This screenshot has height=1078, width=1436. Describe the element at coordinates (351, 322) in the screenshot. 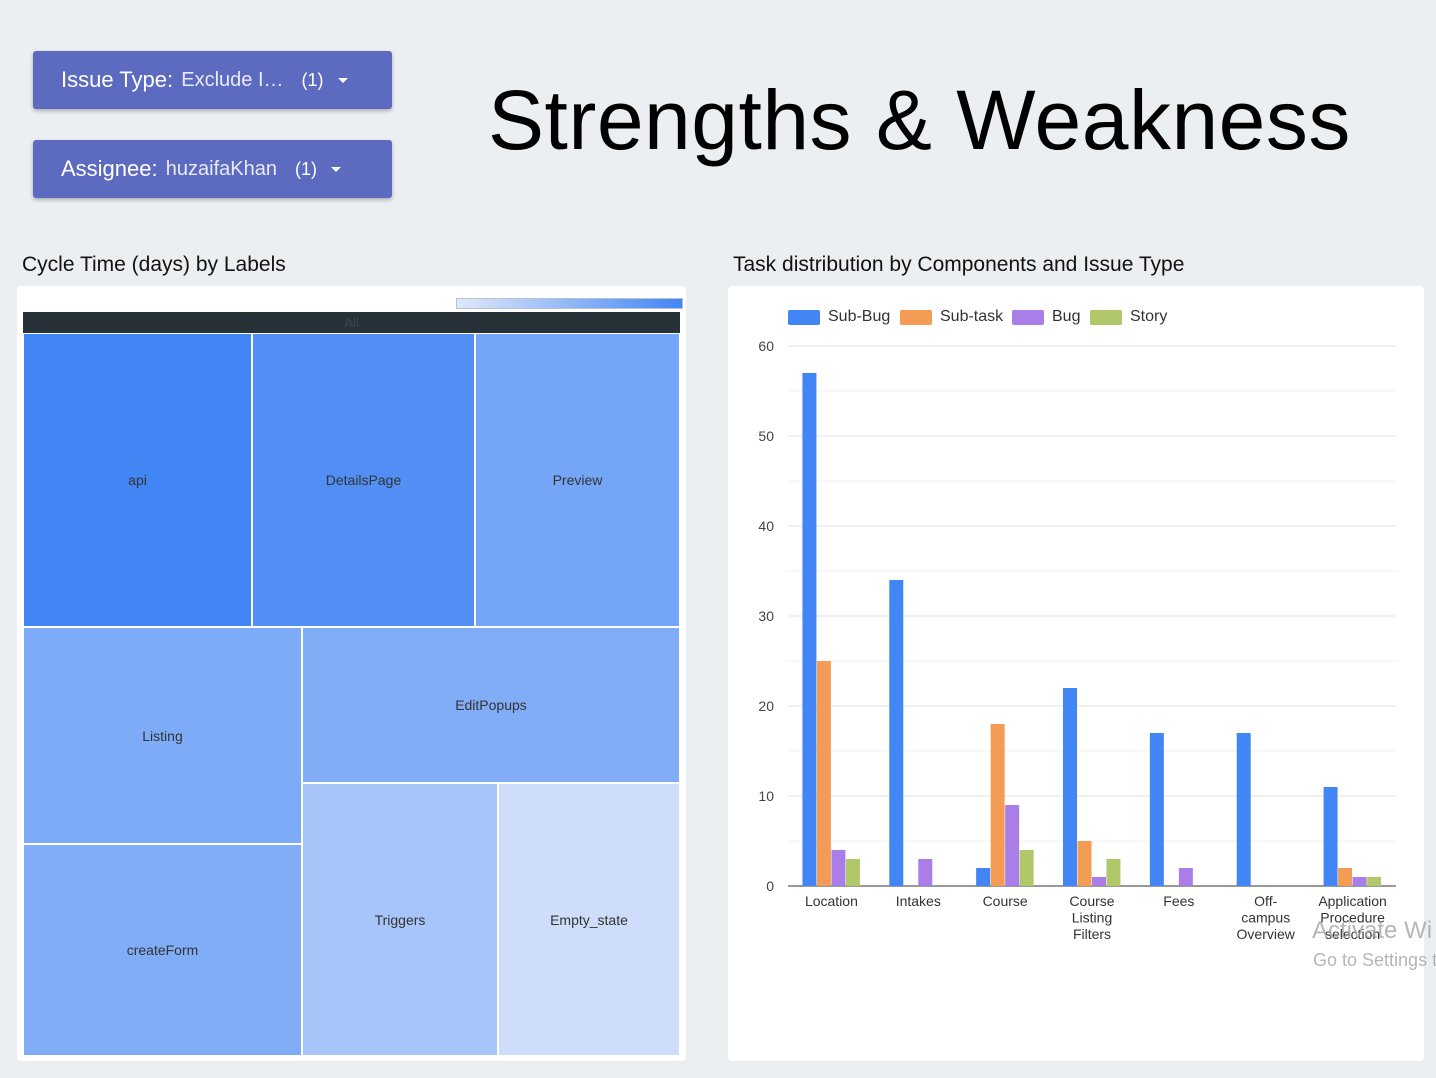

I see `treemap-root-header: All` at that location.